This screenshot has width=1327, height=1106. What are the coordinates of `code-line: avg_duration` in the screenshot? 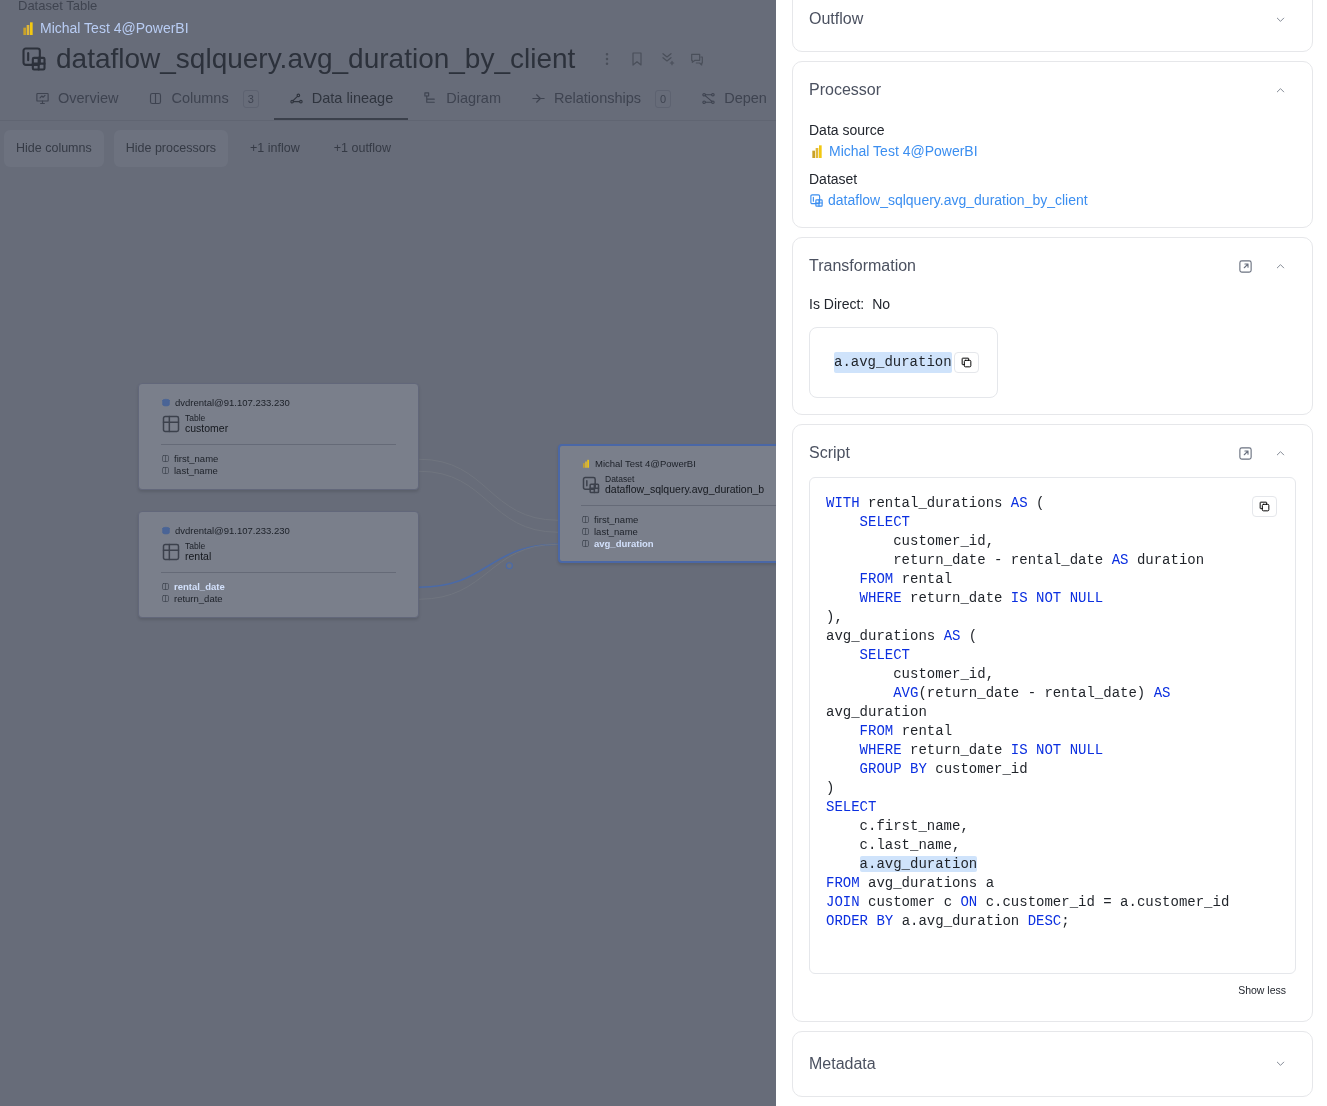 It's located at (876, 712).